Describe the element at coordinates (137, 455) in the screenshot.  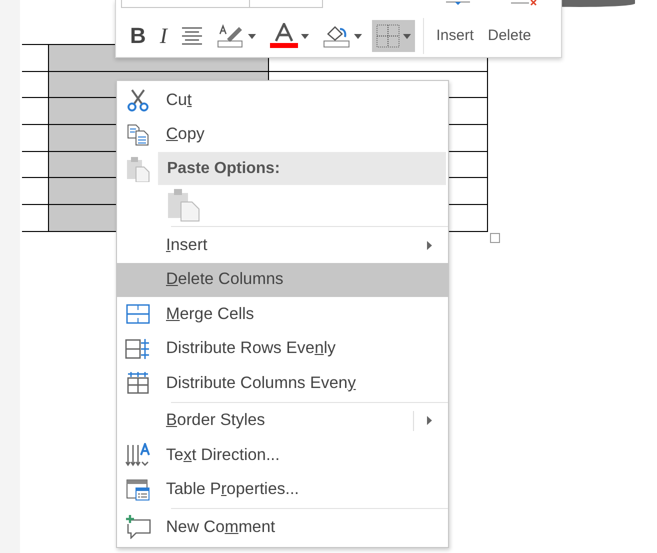
I see `text-direction-icon` at that location.